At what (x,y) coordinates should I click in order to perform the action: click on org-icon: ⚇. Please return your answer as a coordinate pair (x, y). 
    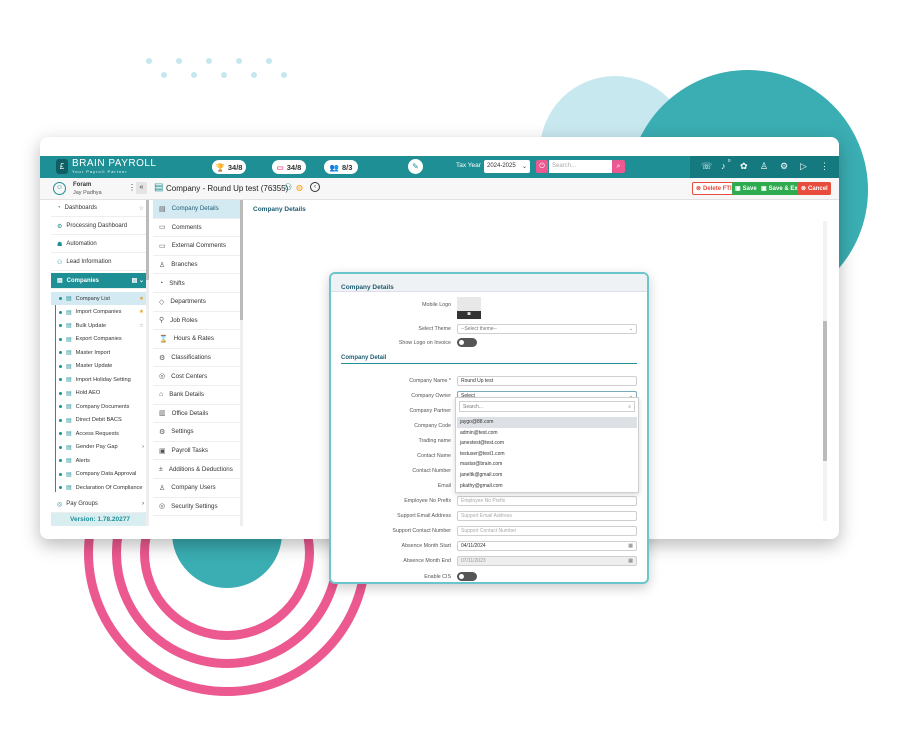
    Looking at the image, I should click on (288, 187).